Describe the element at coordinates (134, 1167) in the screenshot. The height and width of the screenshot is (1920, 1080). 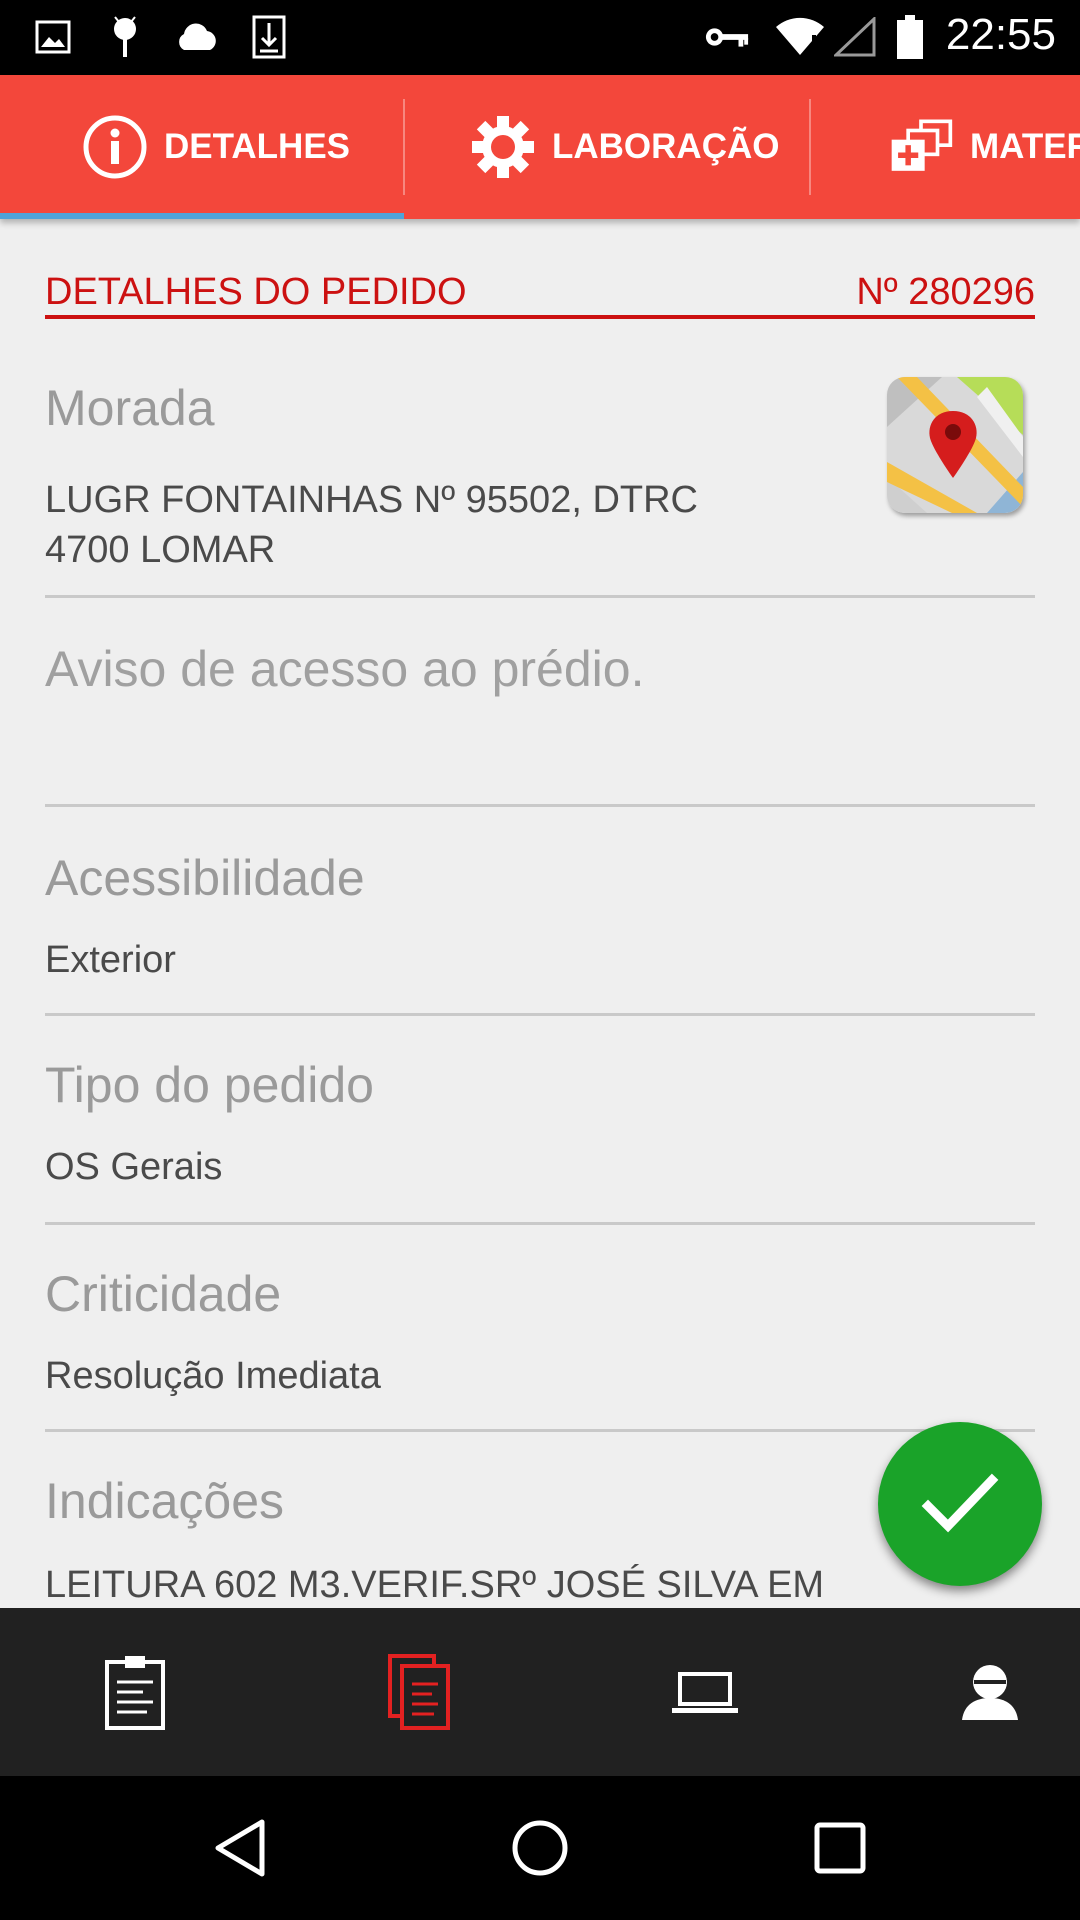
I see `field-value: OS Gerais` at that location.